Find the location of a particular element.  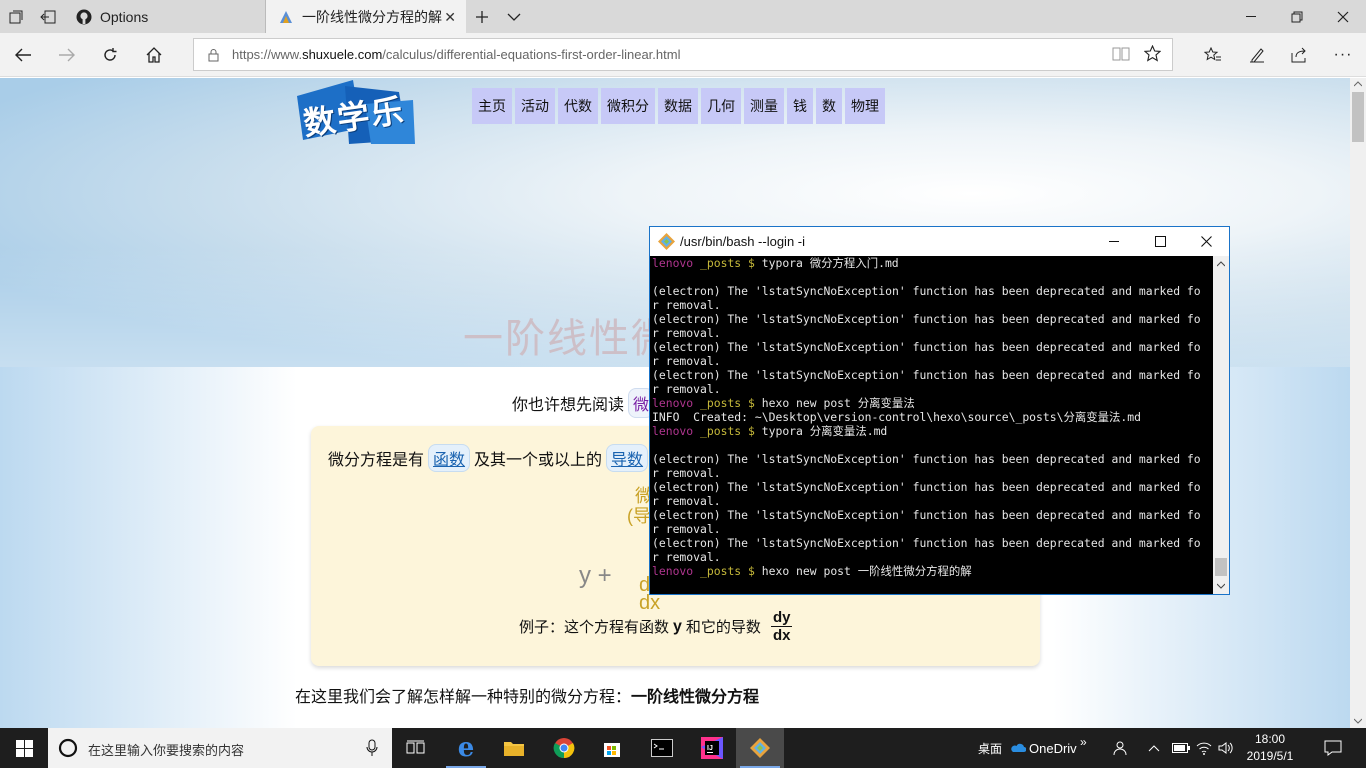

terminal-prompt-line: lenovo _posts $ typora 分离变量法.md is located at coordinates (932, 431).